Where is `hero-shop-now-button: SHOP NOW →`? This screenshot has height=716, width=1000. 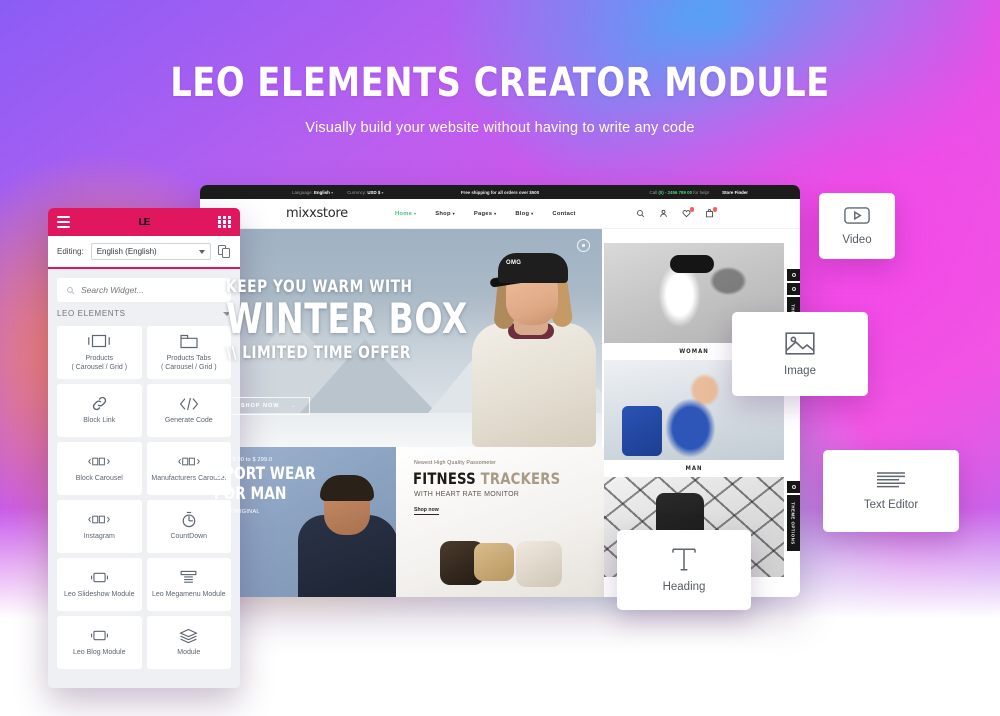 hero-shop-now-button: SHOP NOW → is located at coordinates (270, 406).